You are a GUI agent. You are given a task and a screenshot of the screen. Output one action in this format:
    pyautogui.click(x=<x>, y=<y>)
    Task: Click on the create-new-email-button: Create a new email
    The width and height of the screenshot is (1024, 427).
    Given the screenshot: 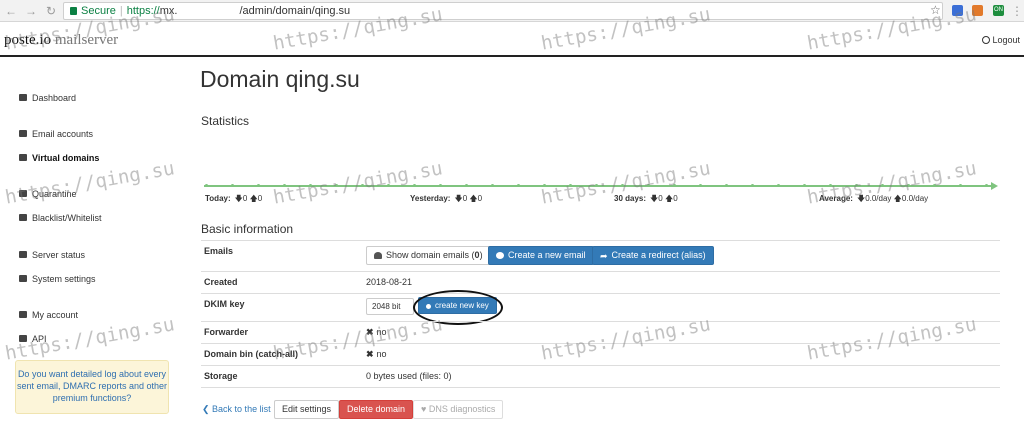 What is the action you would take?
    pyautogui.click(x=541, y=255)
    